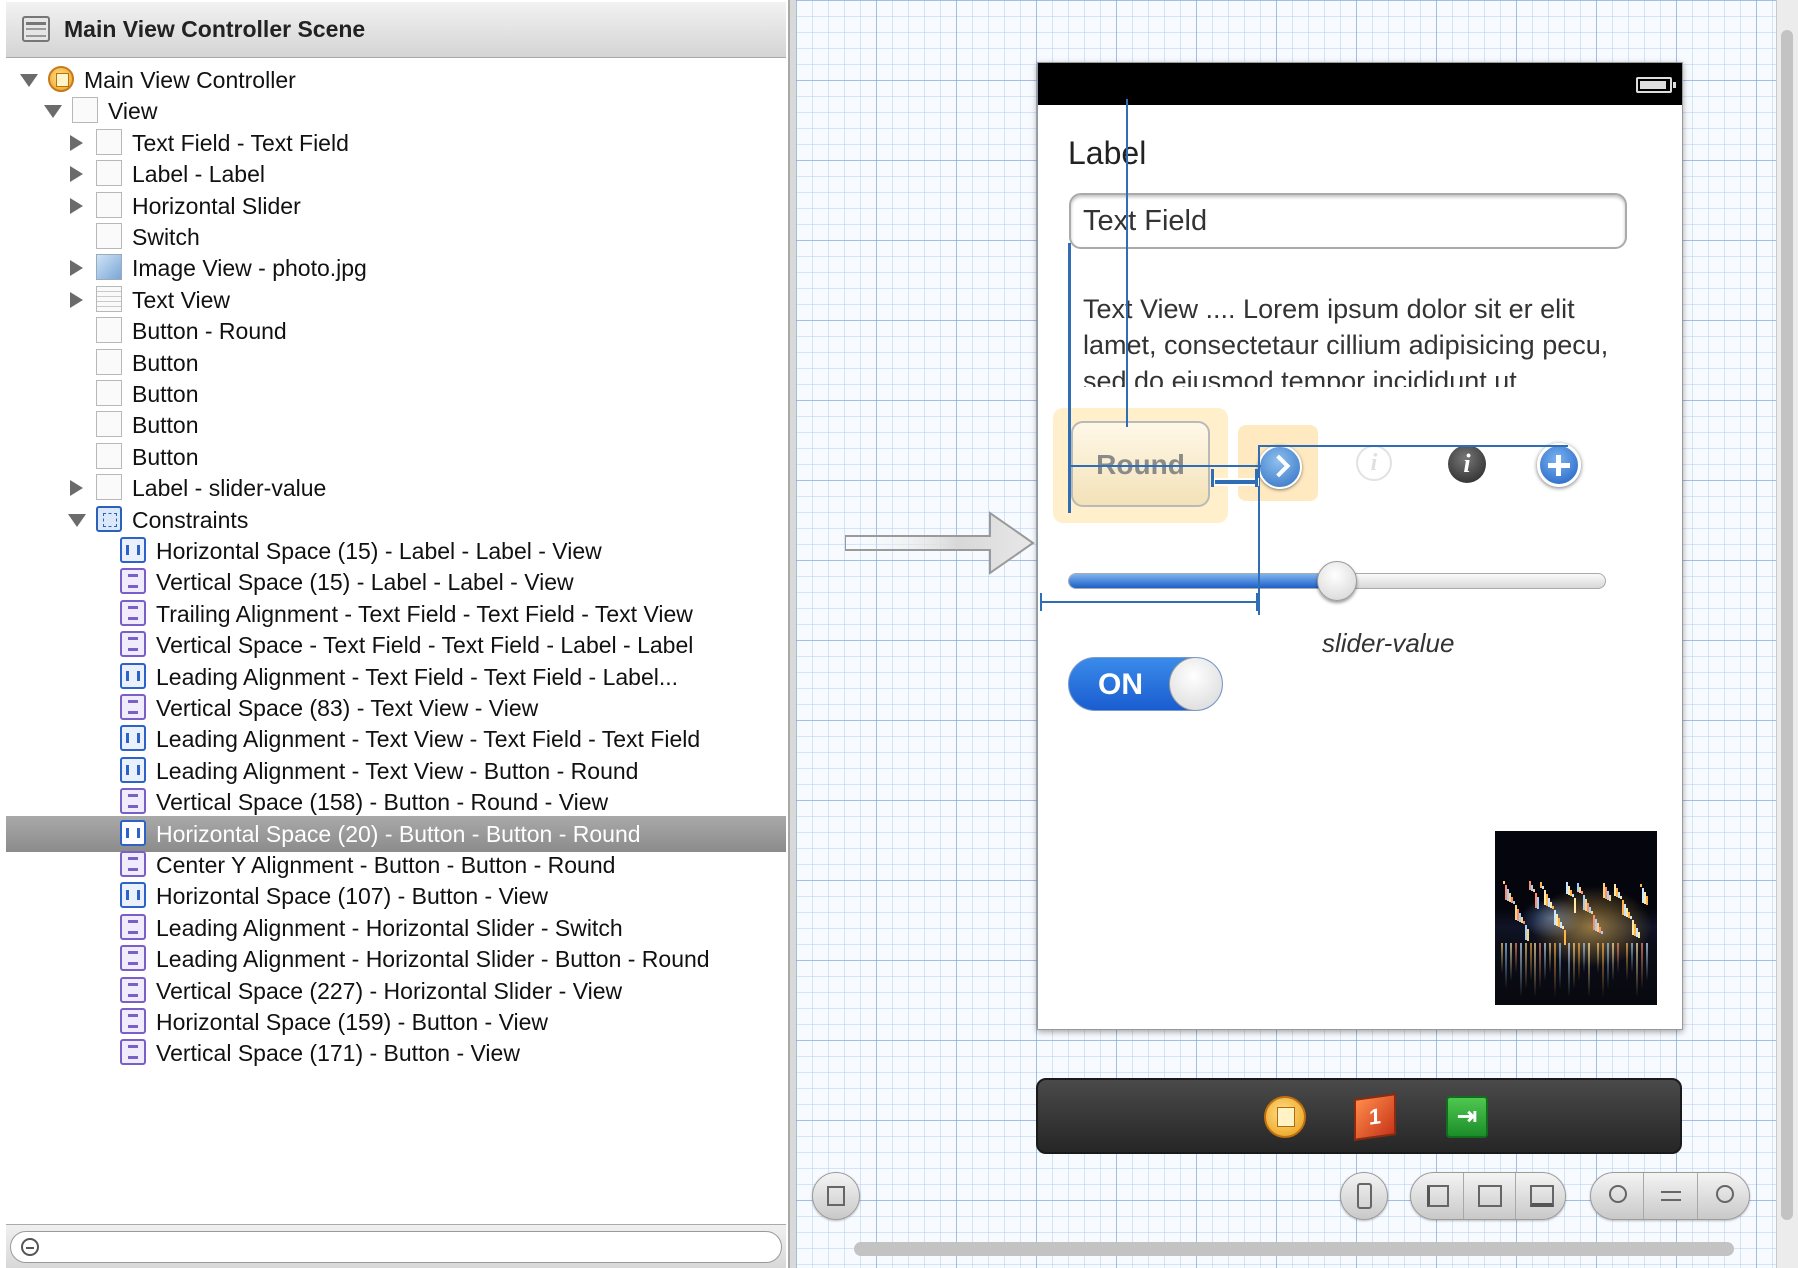  What do you see at coordinates (249, 268) in the screenshot?
I see `outline-row-label: Image View - photo.jpg` at bounding box center [249, 268].